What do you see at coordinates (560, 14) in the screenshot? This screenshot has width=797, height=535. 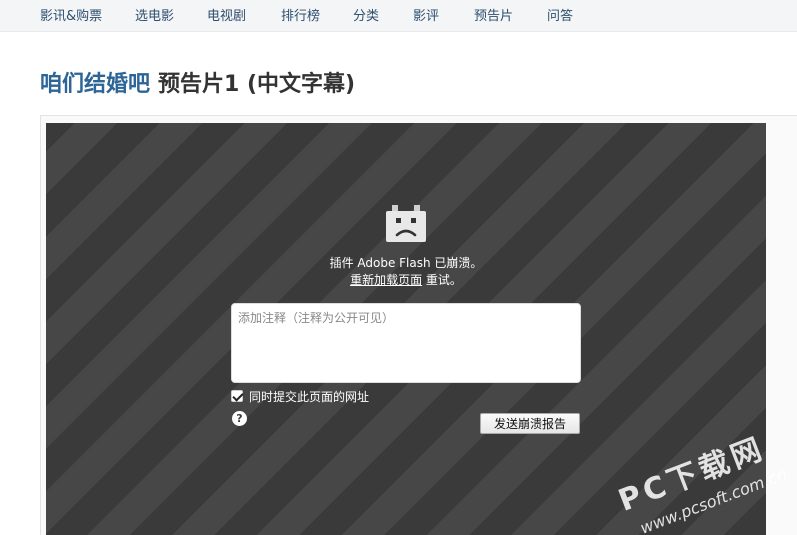 I see `nav-item-qa: 问答` at bounding box center [560, 14].